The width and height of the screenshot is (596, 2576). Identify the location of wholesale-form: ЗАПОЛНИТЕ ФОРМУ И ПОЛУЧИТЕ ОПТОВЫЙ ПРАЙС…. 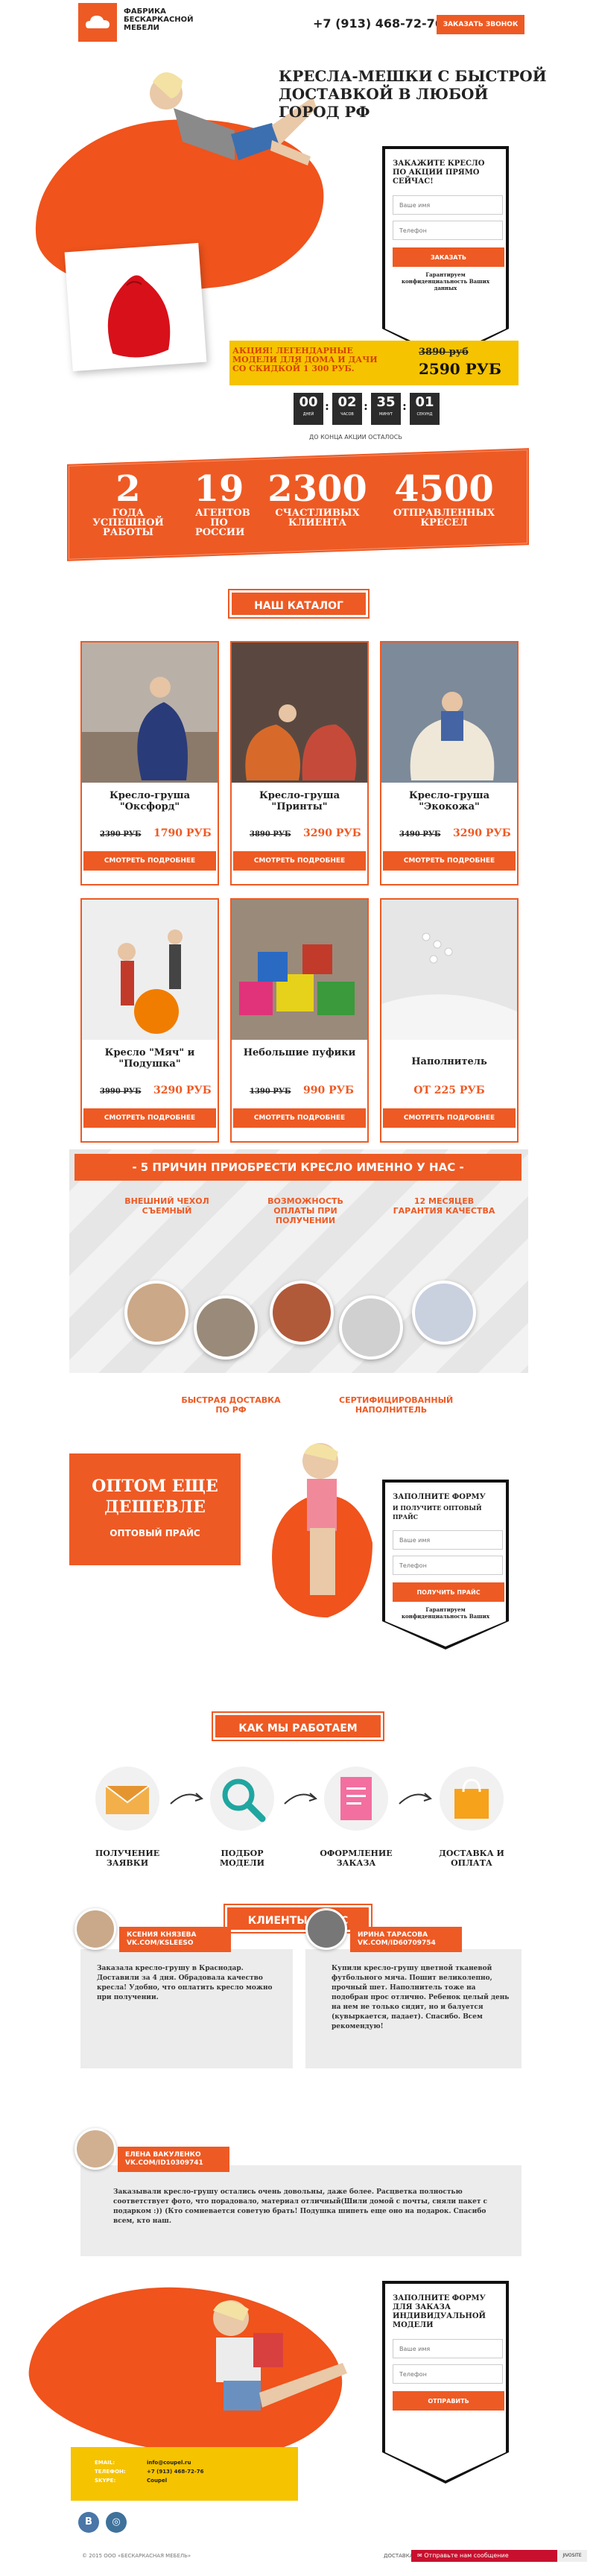
(445, 1553).